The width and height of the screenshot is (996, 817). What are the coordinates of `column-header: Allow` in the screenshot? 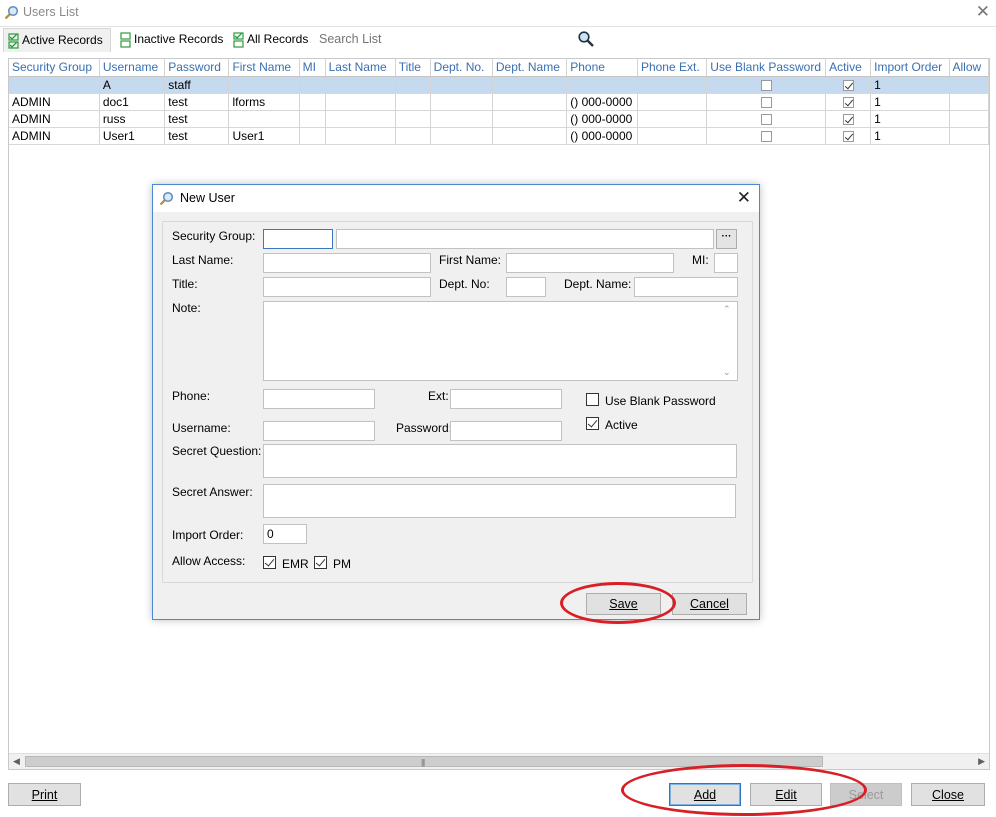 It's located at (969, 68).